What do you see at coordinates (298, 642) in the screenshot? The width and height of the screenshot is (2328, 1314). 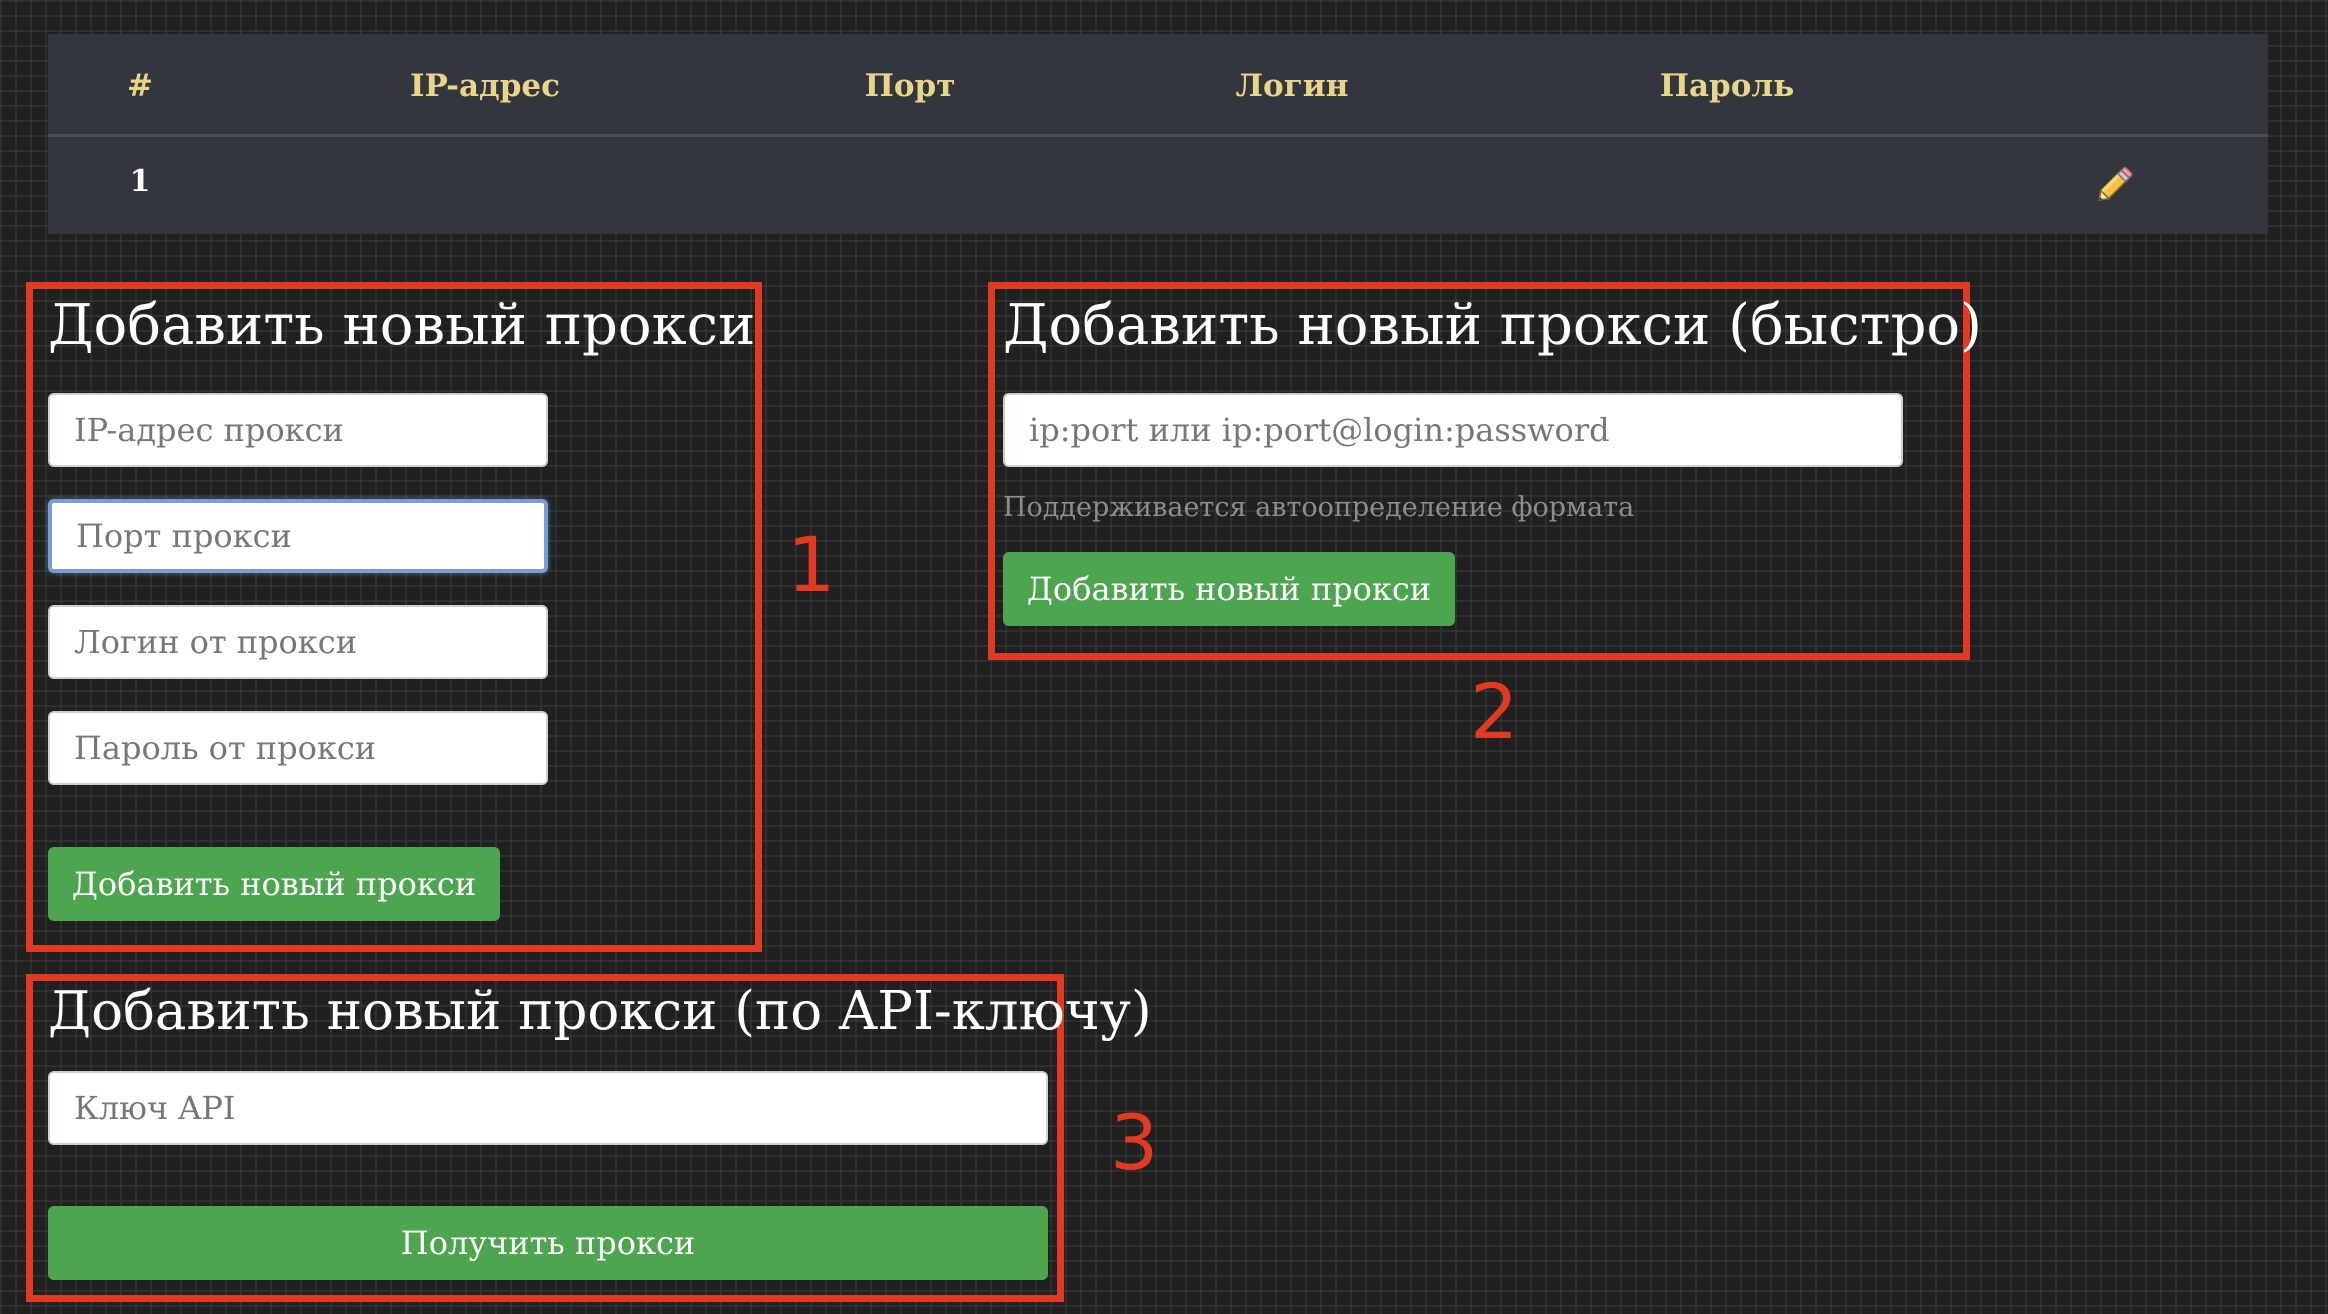 I see `proxy-login-input: Логин от прокси` at bounding box center [298, 642].